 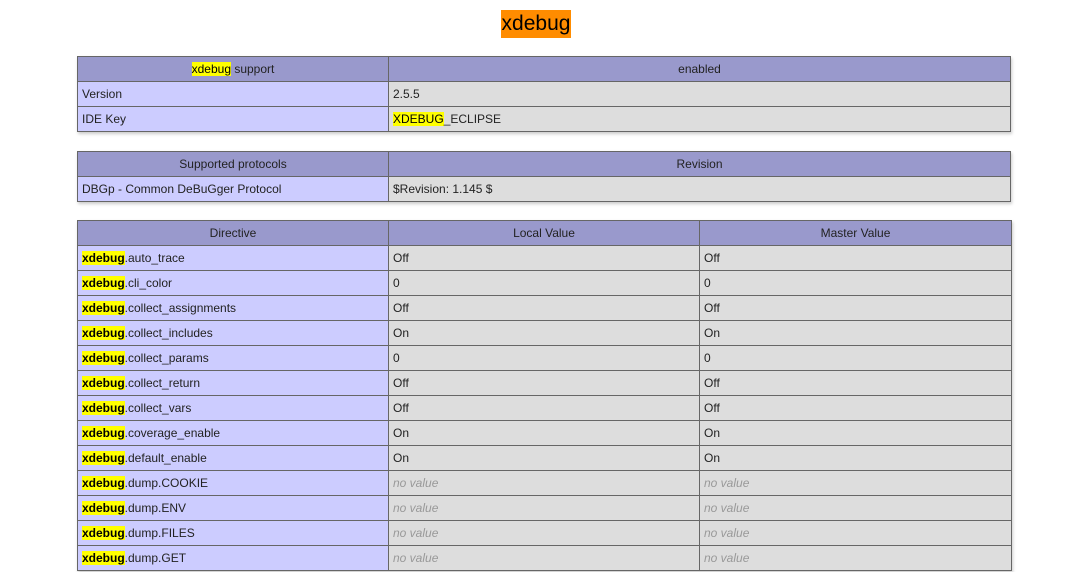 I want to click on ide-key-highlight: XDEBUG, so click(x=418, y=119).